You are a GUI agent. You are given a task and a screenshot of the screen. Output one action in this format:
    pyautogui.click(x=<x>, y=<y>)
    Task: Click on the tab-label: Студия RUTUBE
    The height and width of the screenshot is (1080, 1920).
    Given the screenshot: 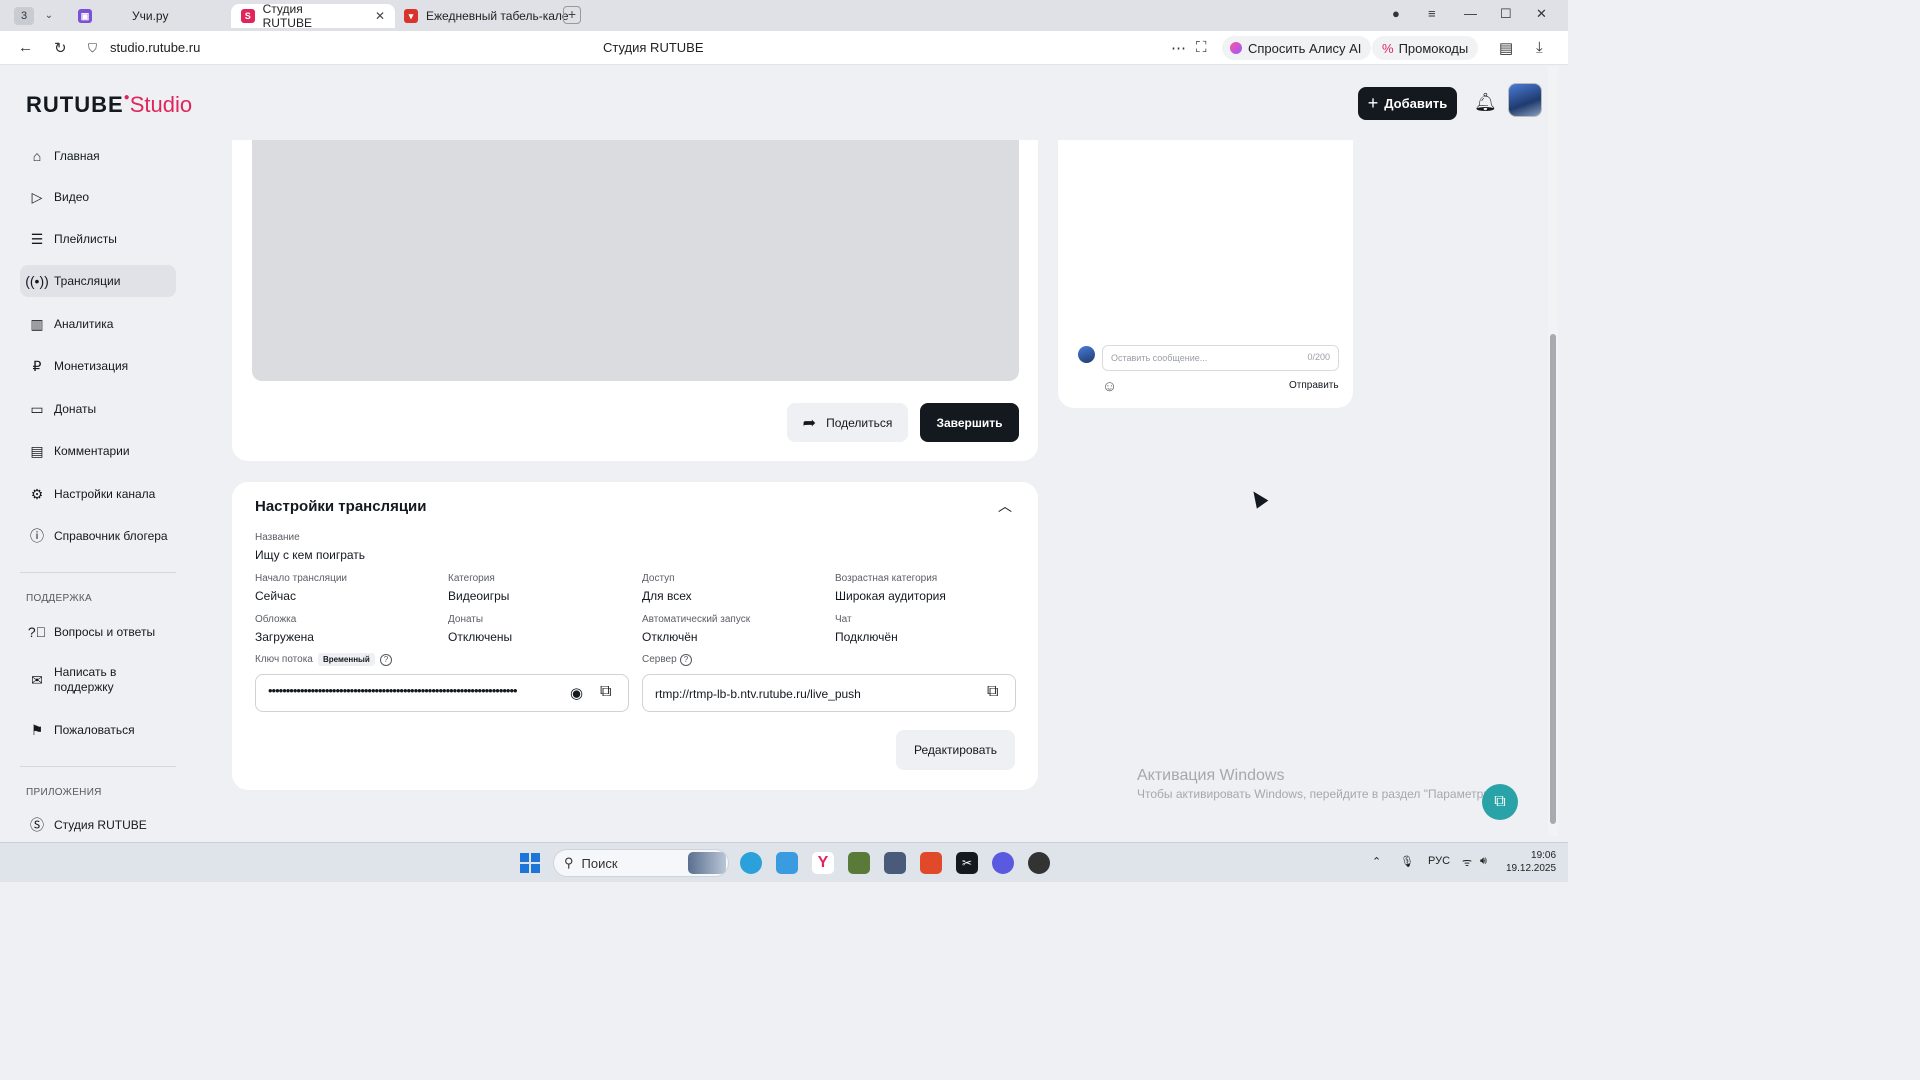 What is the action you would take?
    pyautogui.click(x=287, y=16)
    